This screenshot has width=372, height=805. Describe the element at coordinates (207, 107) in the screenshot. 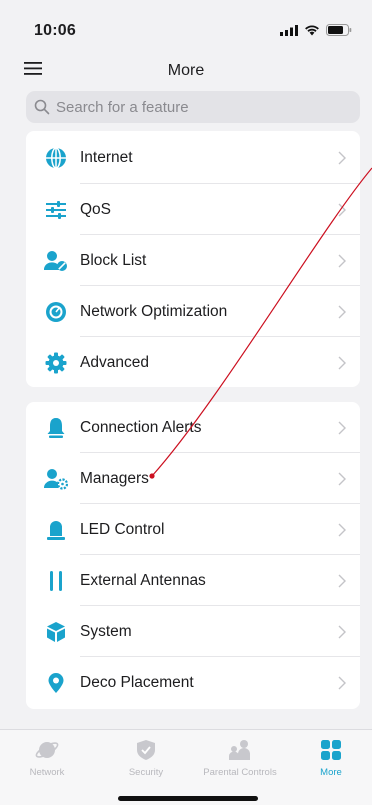

I see `search-input` at that location.